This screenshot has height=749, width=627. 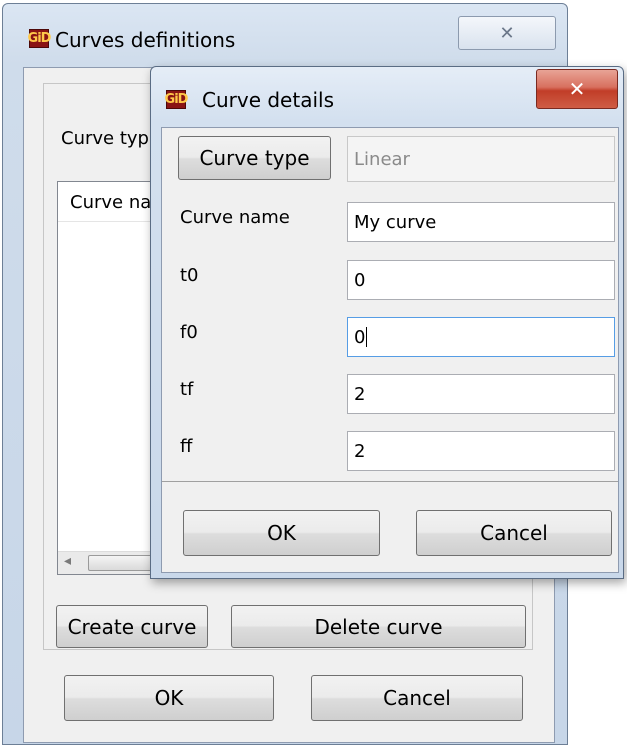 I want to click on f0-value: 0, so click(x=360, y=337).